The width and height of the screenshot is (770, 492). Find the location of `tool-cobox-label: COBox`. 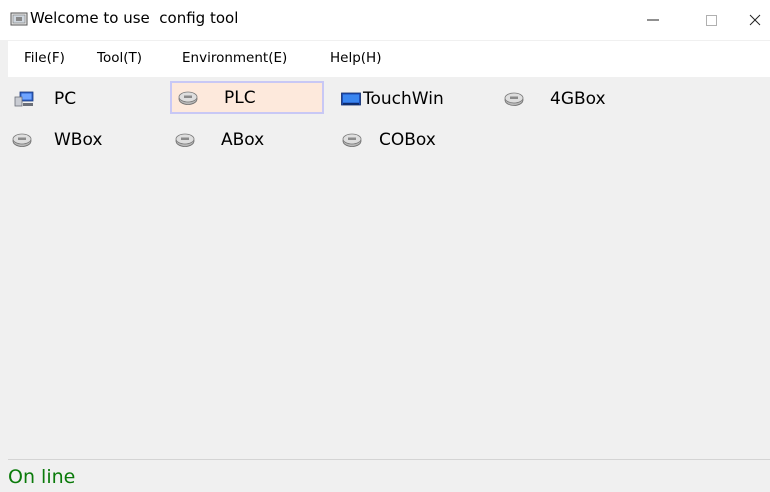

tool-cobox-label: COBox is located at coordinates (407, 140).